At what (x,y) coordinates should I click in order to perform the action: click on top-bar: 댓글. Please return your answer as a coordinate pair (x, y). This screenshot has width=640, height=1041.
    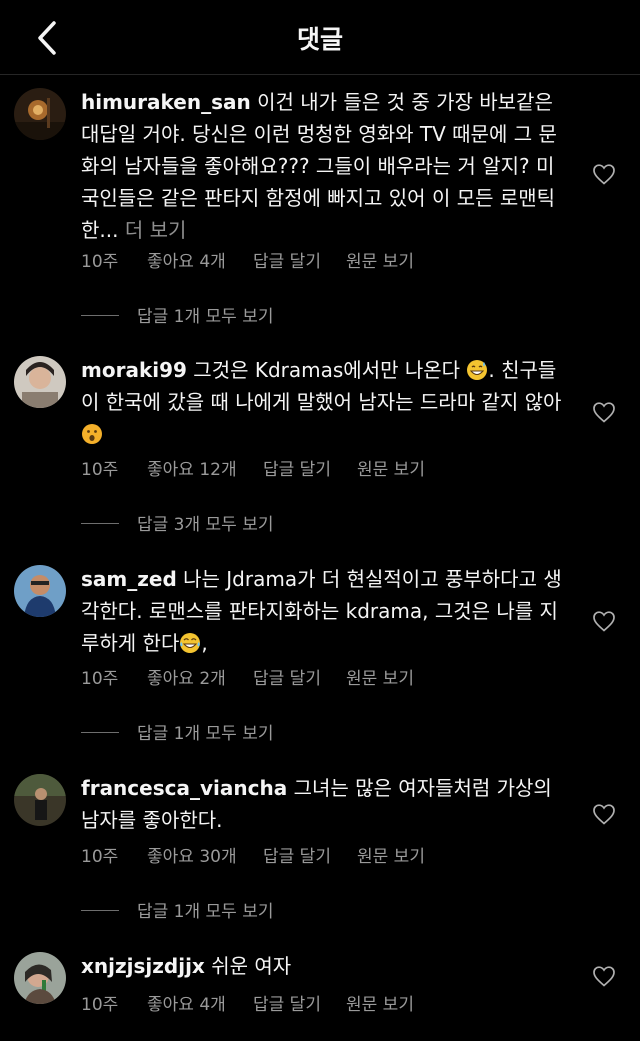
    Looking at the image, I should click on (320, 37).